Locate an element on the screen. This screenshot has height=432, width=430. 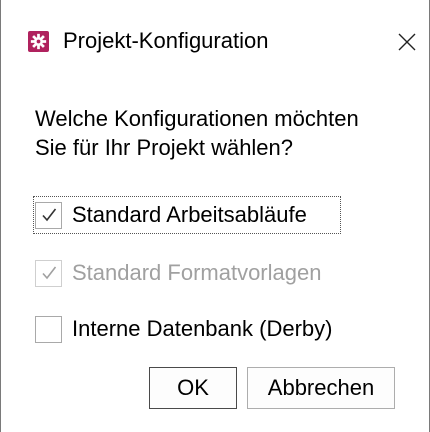
question-line-2: Sie für Ihr Projekt wählen? is located at coordinates (164, 147).